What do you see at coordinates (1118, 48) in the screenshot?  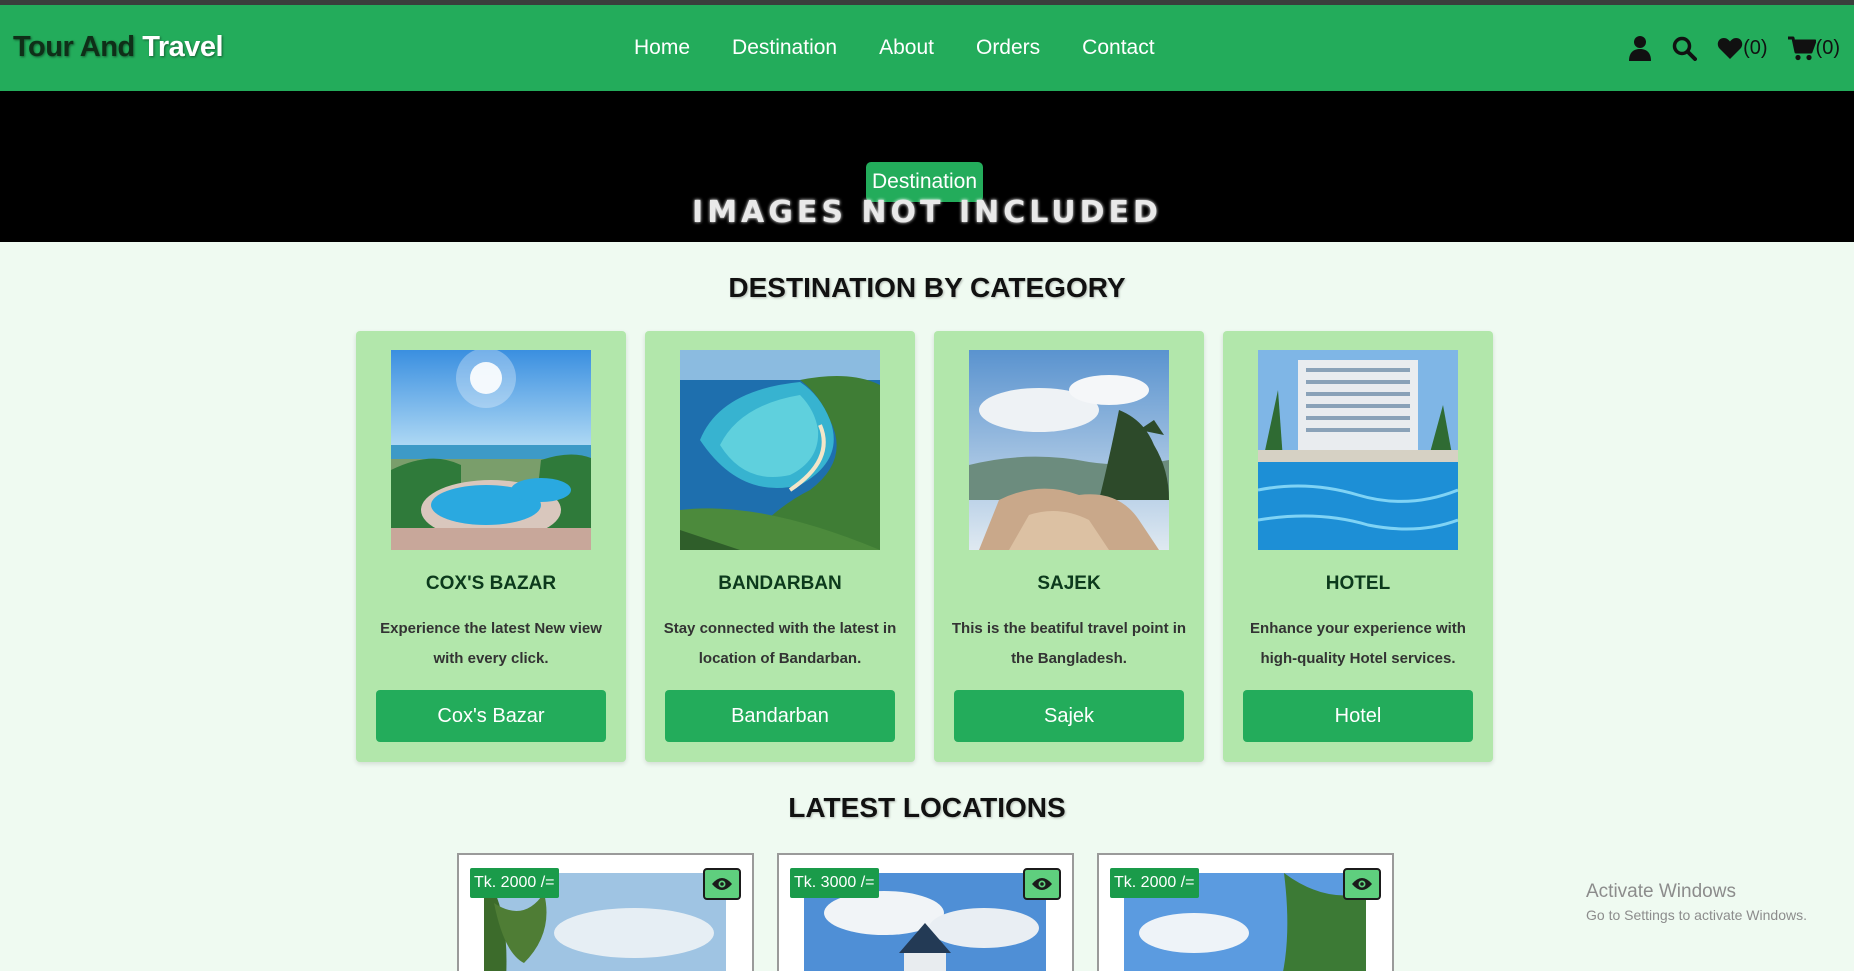 I see `nav-contact: Contact` at bounding box center [1118, 48].